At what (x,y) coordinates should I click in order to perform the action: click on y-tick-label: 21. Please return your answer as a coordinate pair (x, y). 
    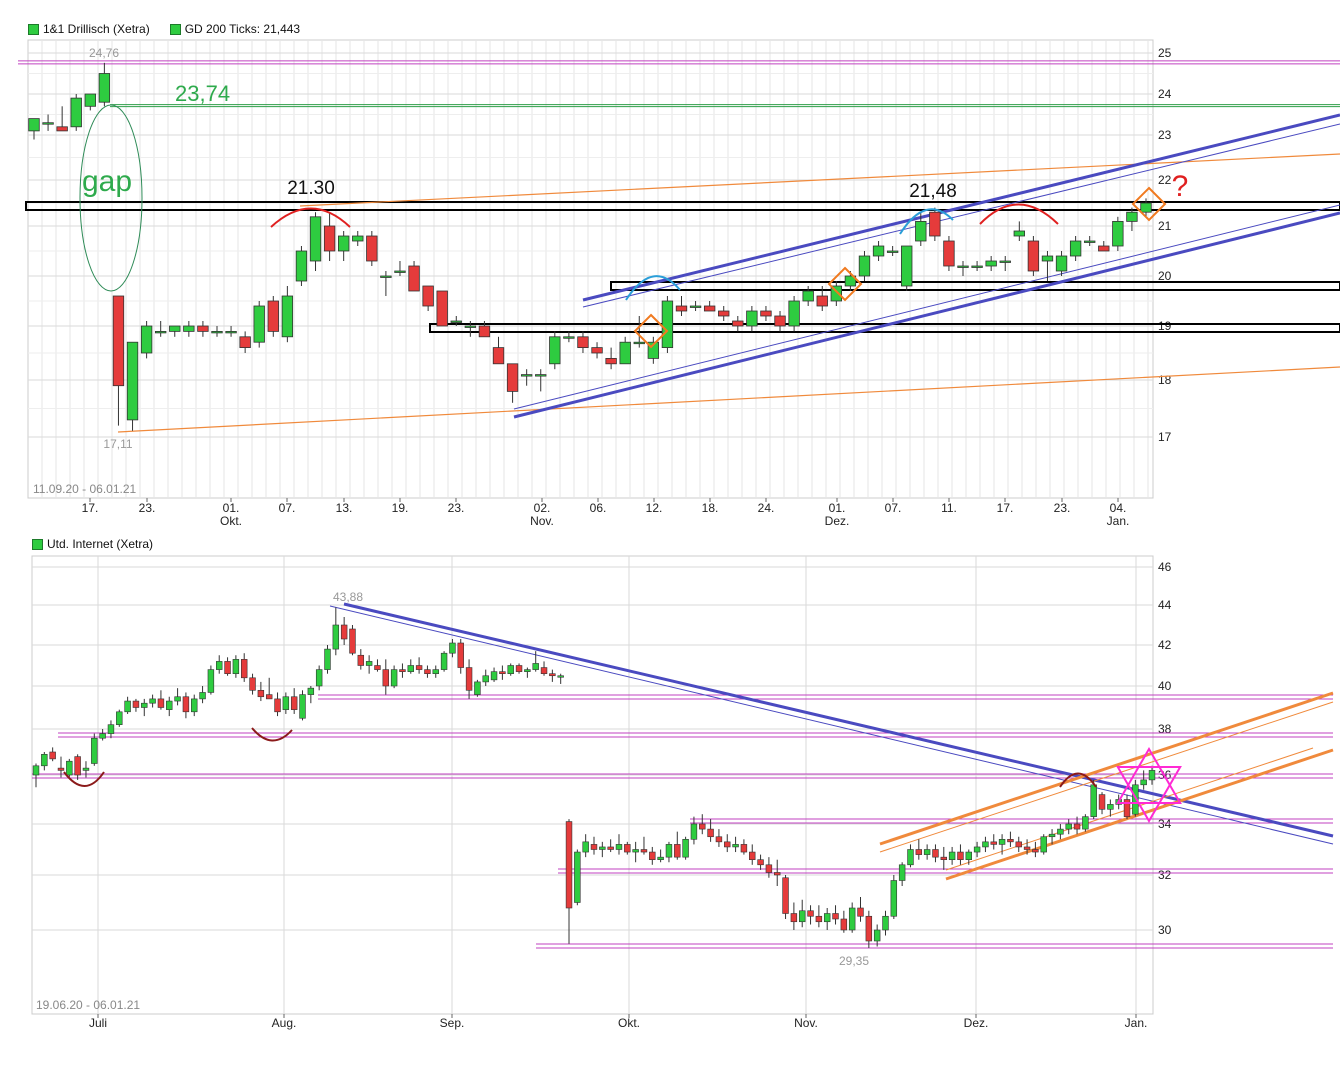
    Looking at the image, I should click on (1165, 226).